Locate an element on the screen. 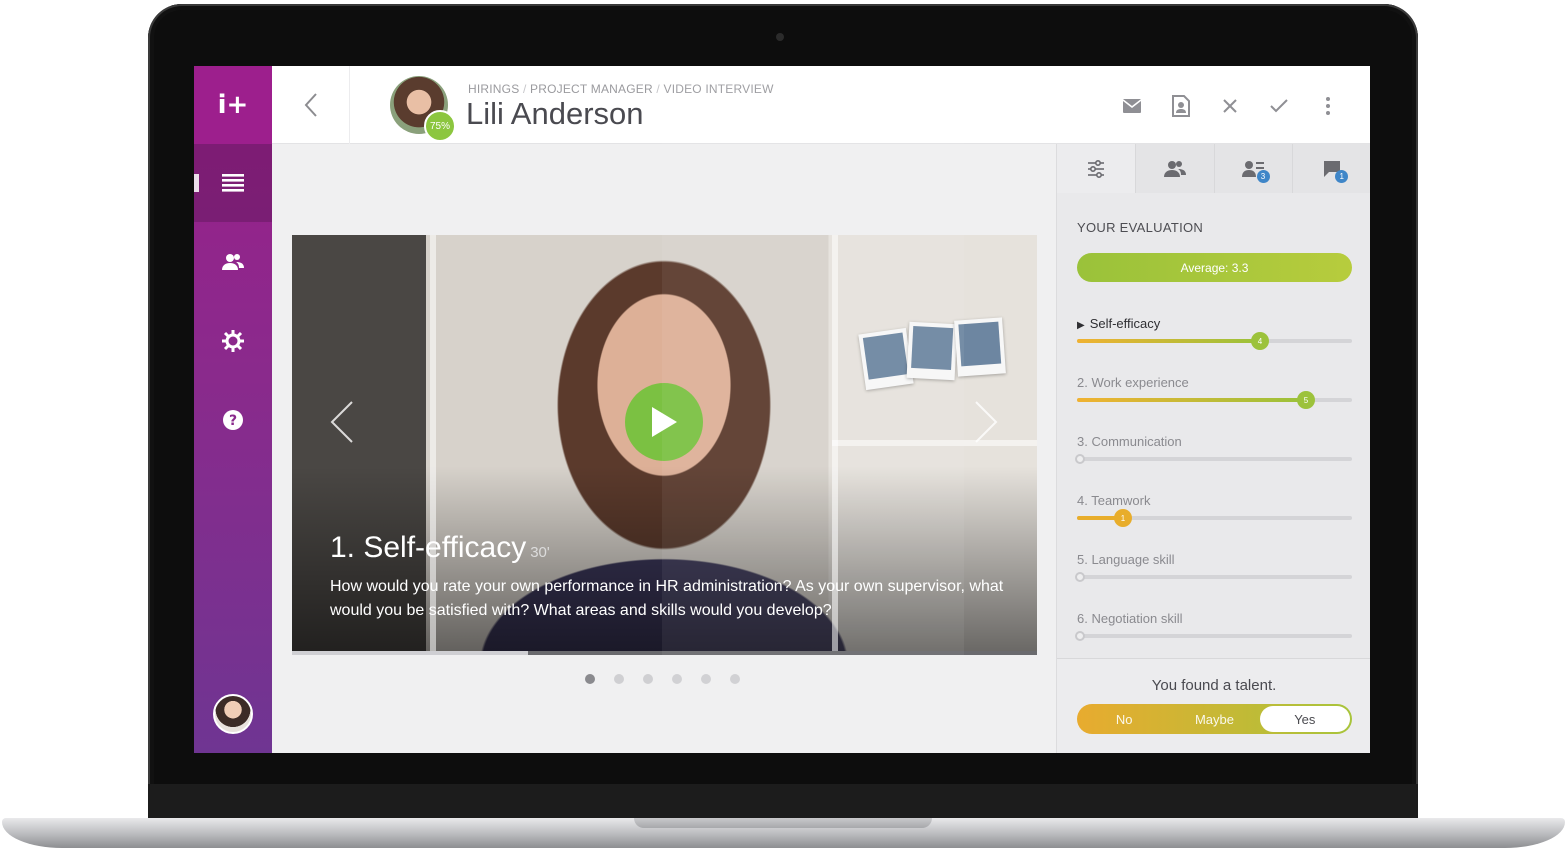 This screenshot has width=1567, height=851. more-button is located at coordinates (1328, 106).